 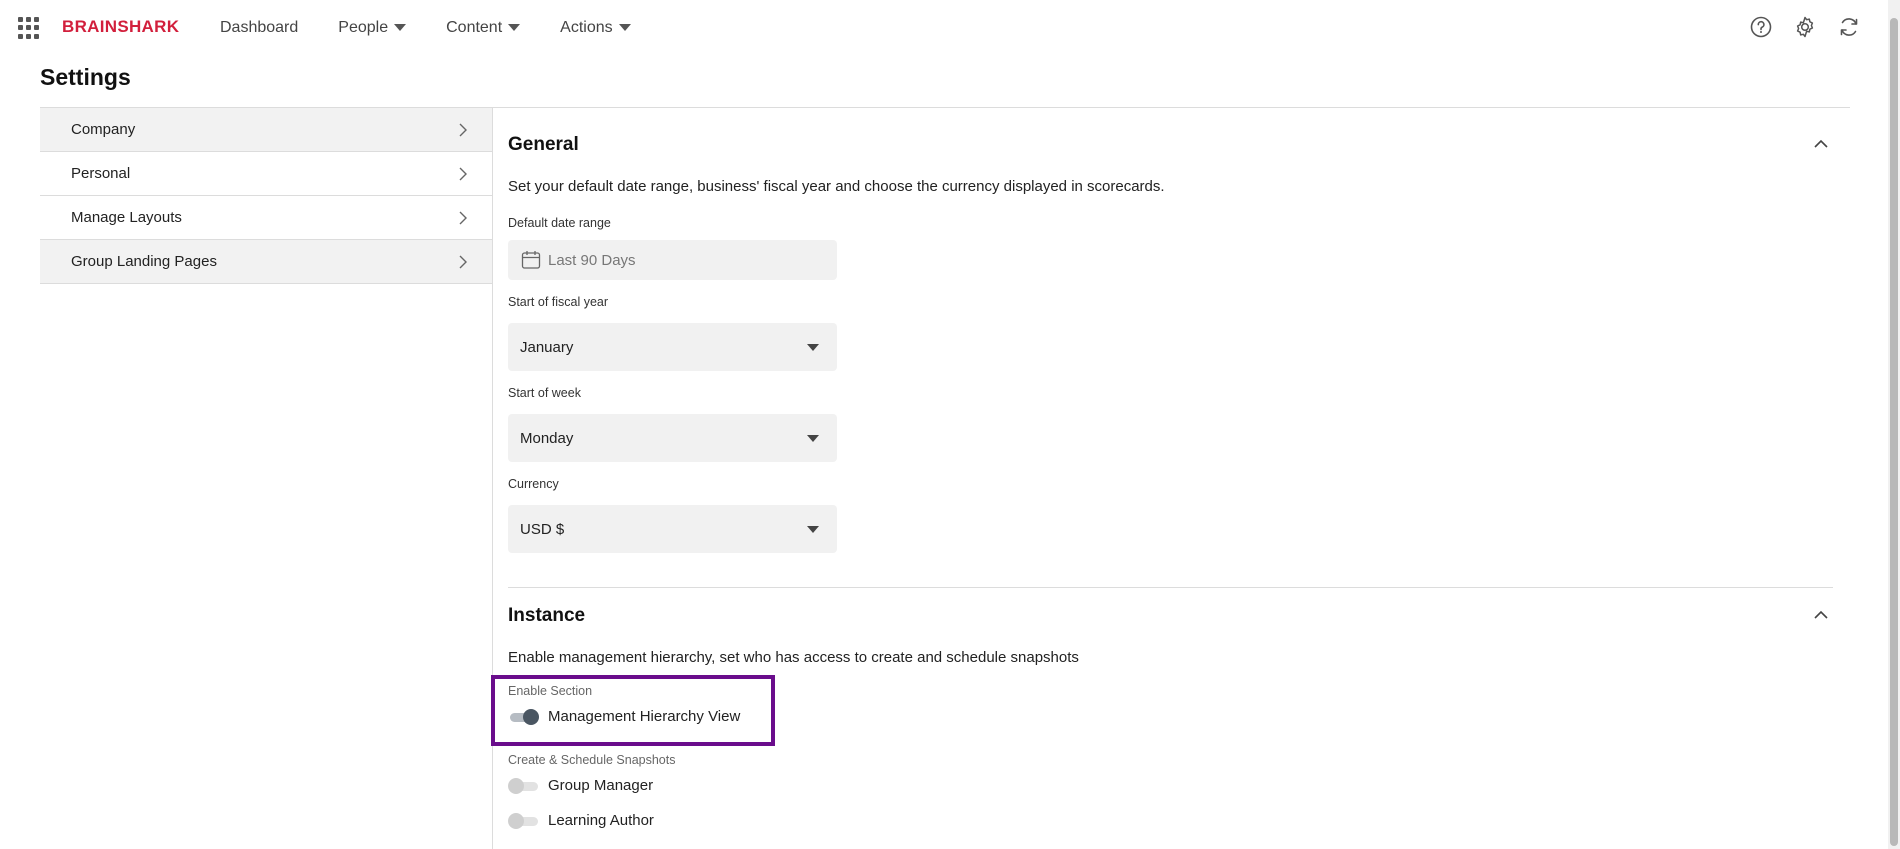 I want to click on scrollbar-thumb, so click(x=1894, y=432).